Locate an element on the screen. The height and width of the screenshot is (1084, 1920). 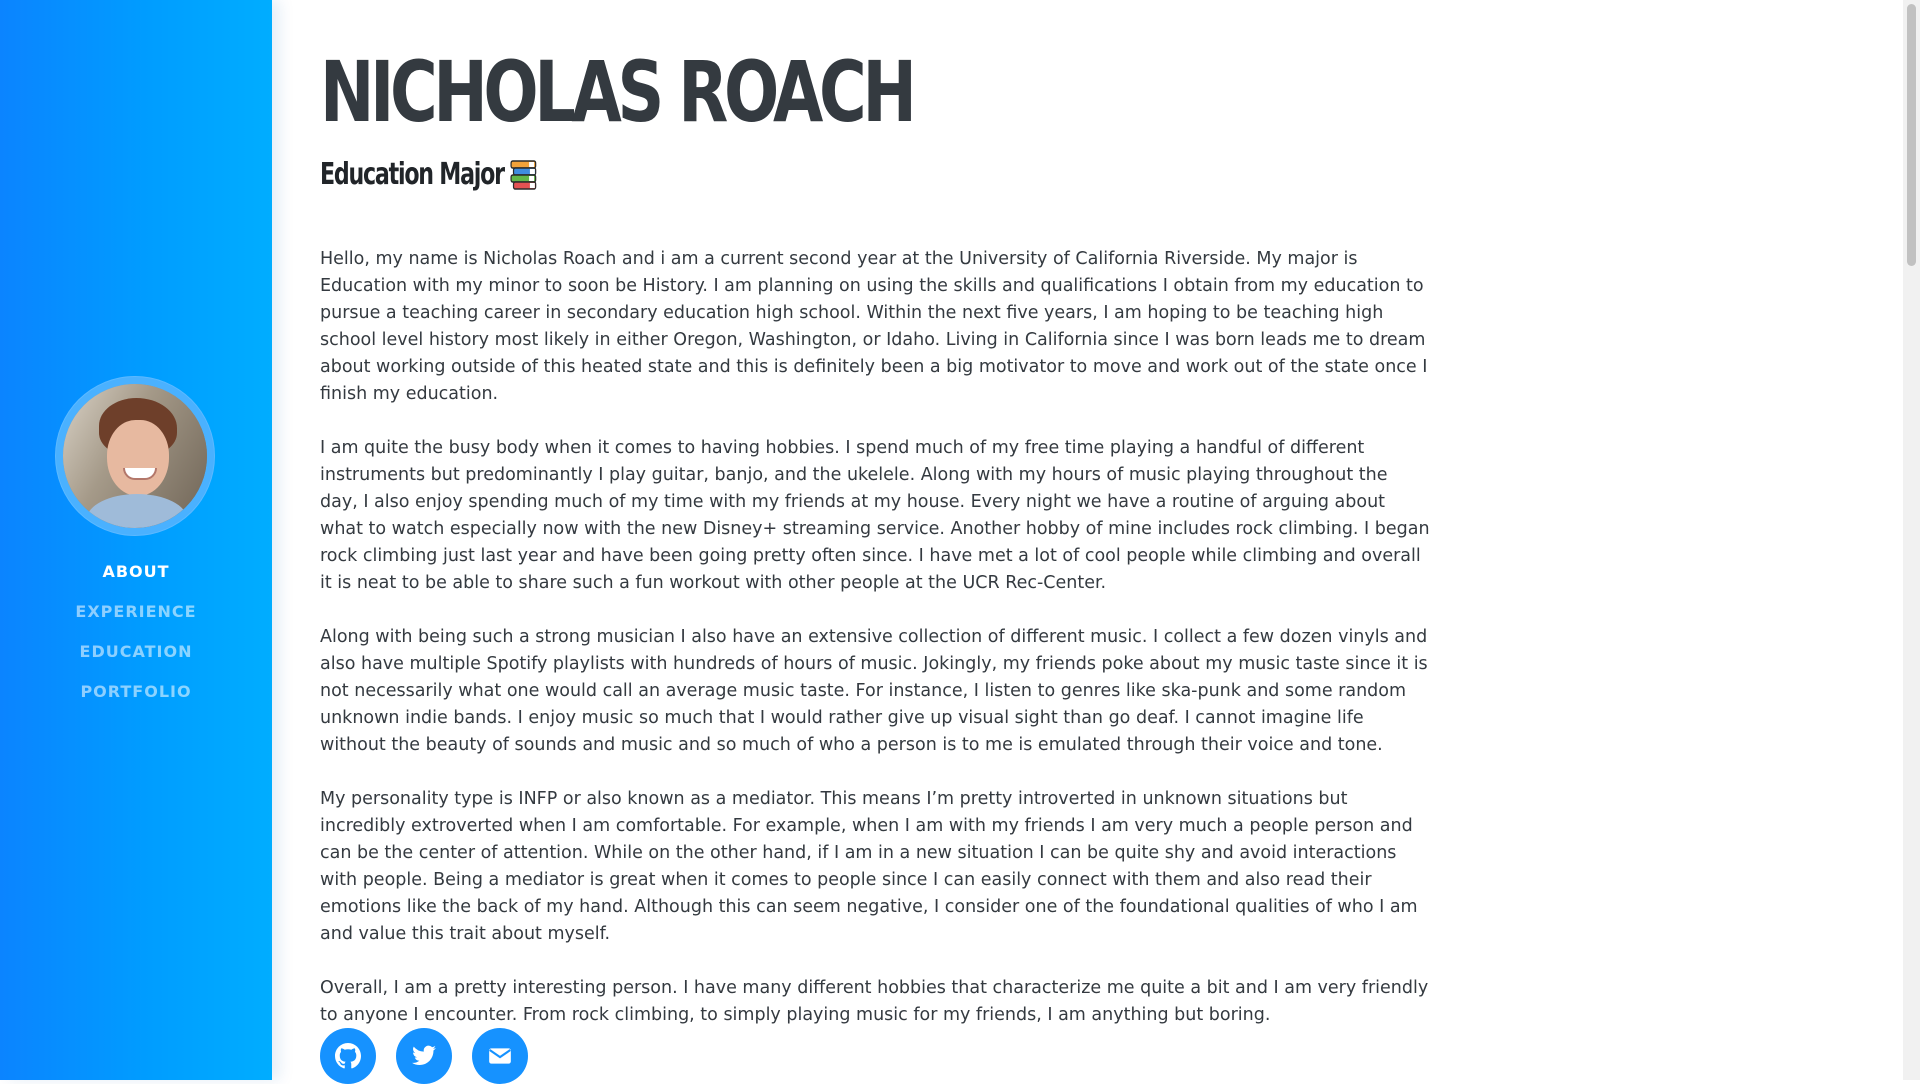
avatar-ring is located at coordinates (135, 456).